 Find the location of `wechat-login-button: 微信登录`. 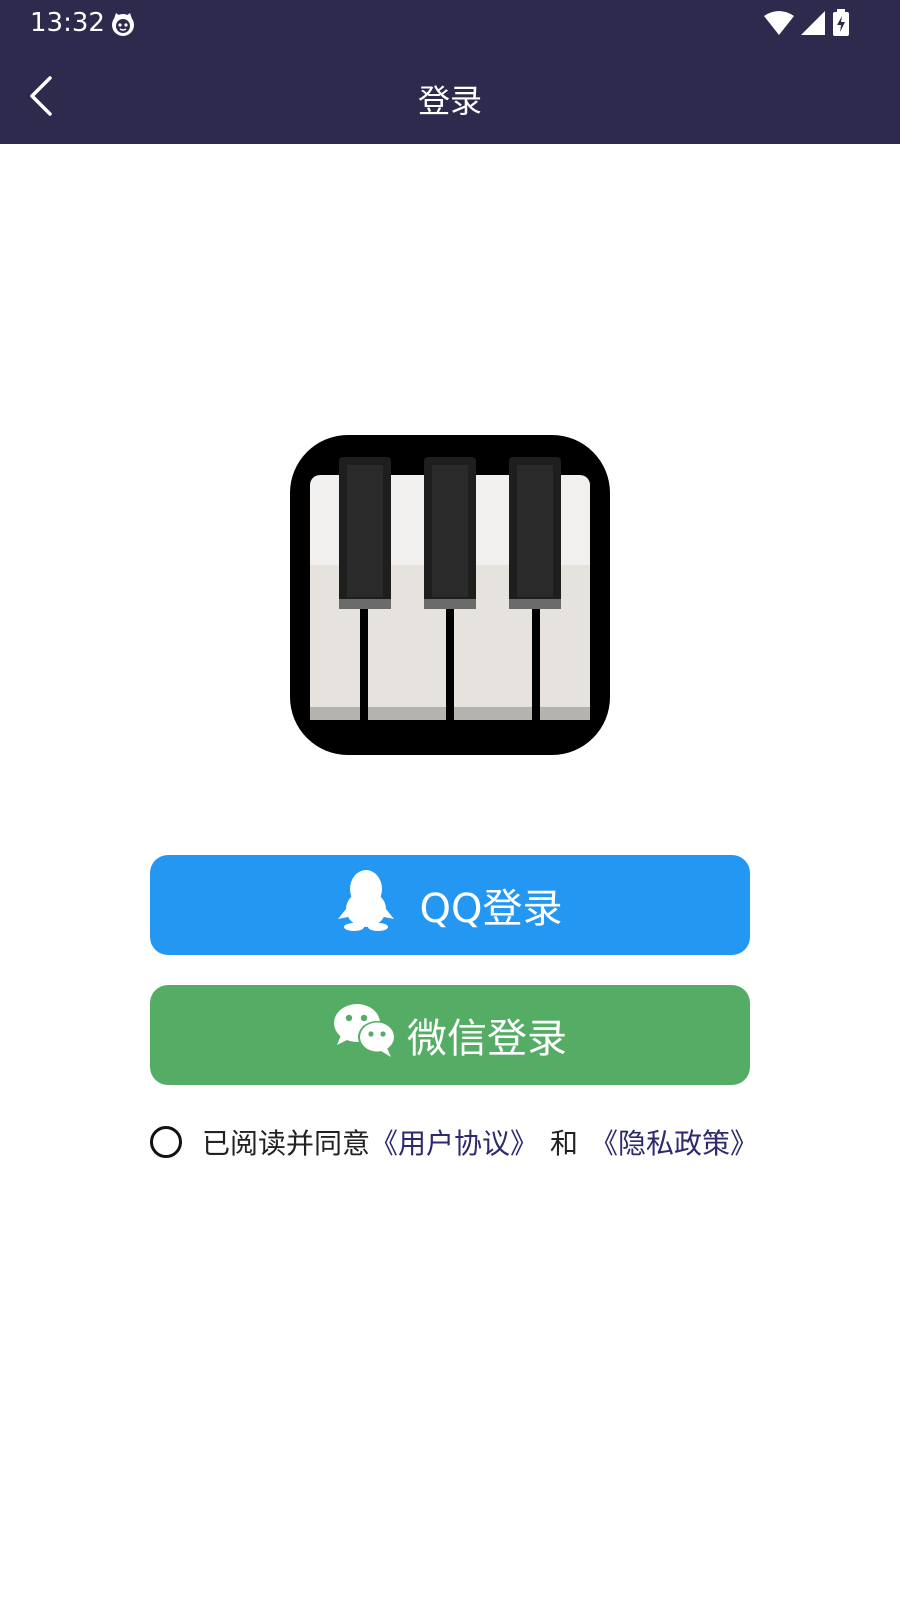

wechat-login-button: 微信登录 is located at coordinates (450, 1035).